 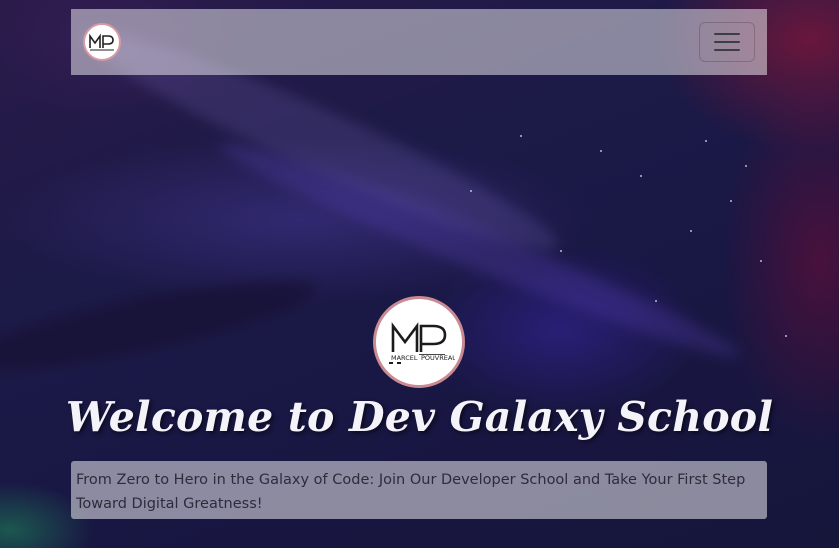 What do you see at coordinates (404, 358) in the screenshot?
I see `logo-first-name: MARCEL` at bounding box center [404, 358].